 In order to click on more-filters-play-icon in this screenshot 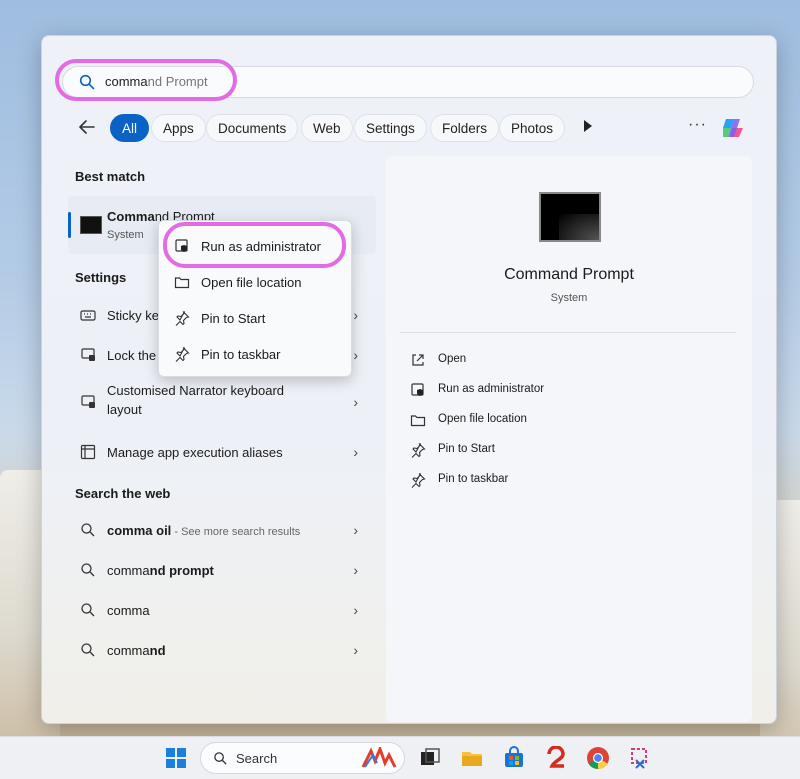, I will do `click(588, 126)`.